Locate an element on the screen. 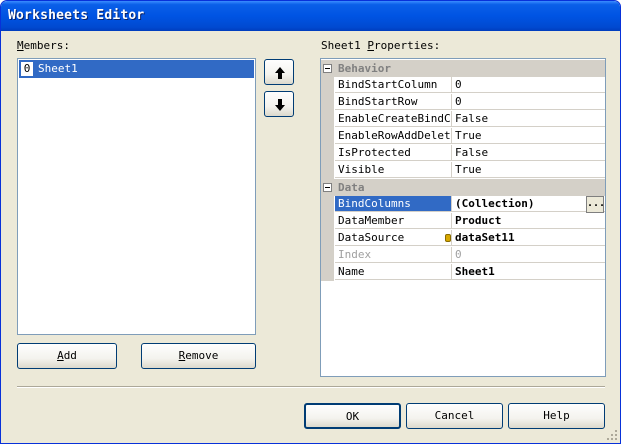 This screenshot has height=444, width=621. properties-label: Sheet1 Properties: is located at coordinates (381, 45).